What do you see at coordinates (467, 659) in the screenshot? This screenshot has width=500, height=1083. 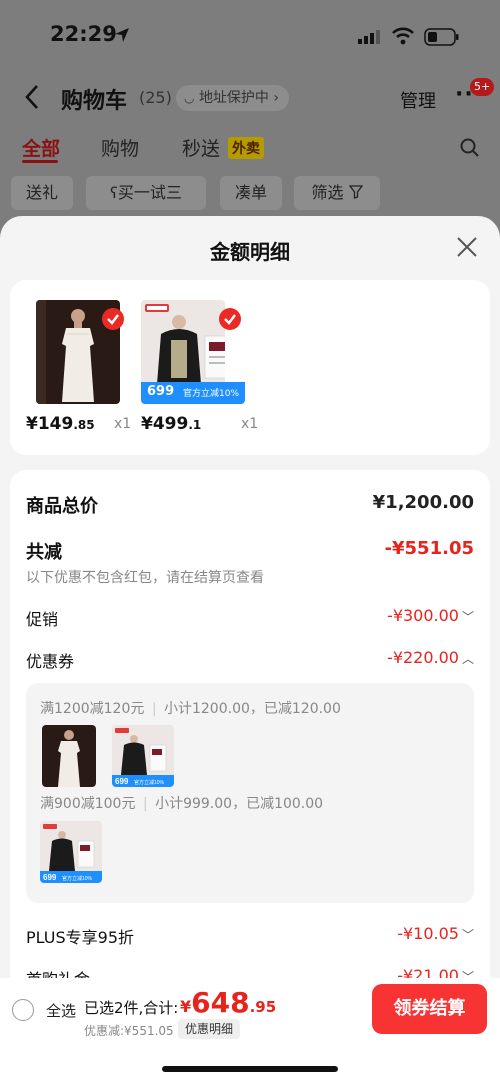 I see `chevron-up-icon: ︿` at bounding box center [467, 659].